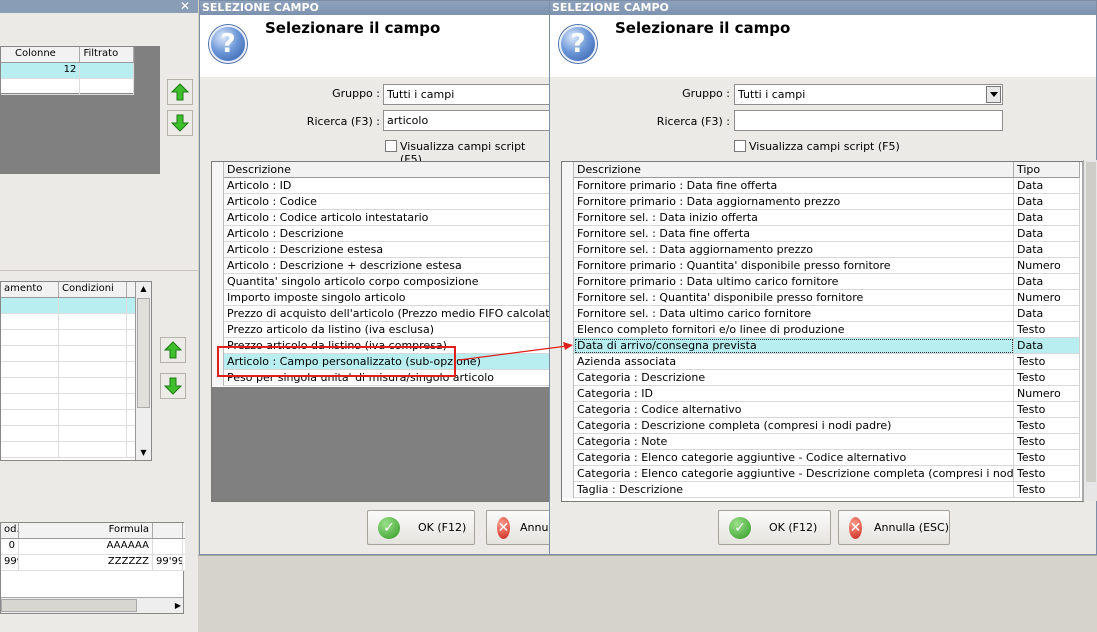 This screenshot has width=1097, height=632. Describe the element at coordinates (10, 530) in the screenshot. I see `column-header: od.` at that location.